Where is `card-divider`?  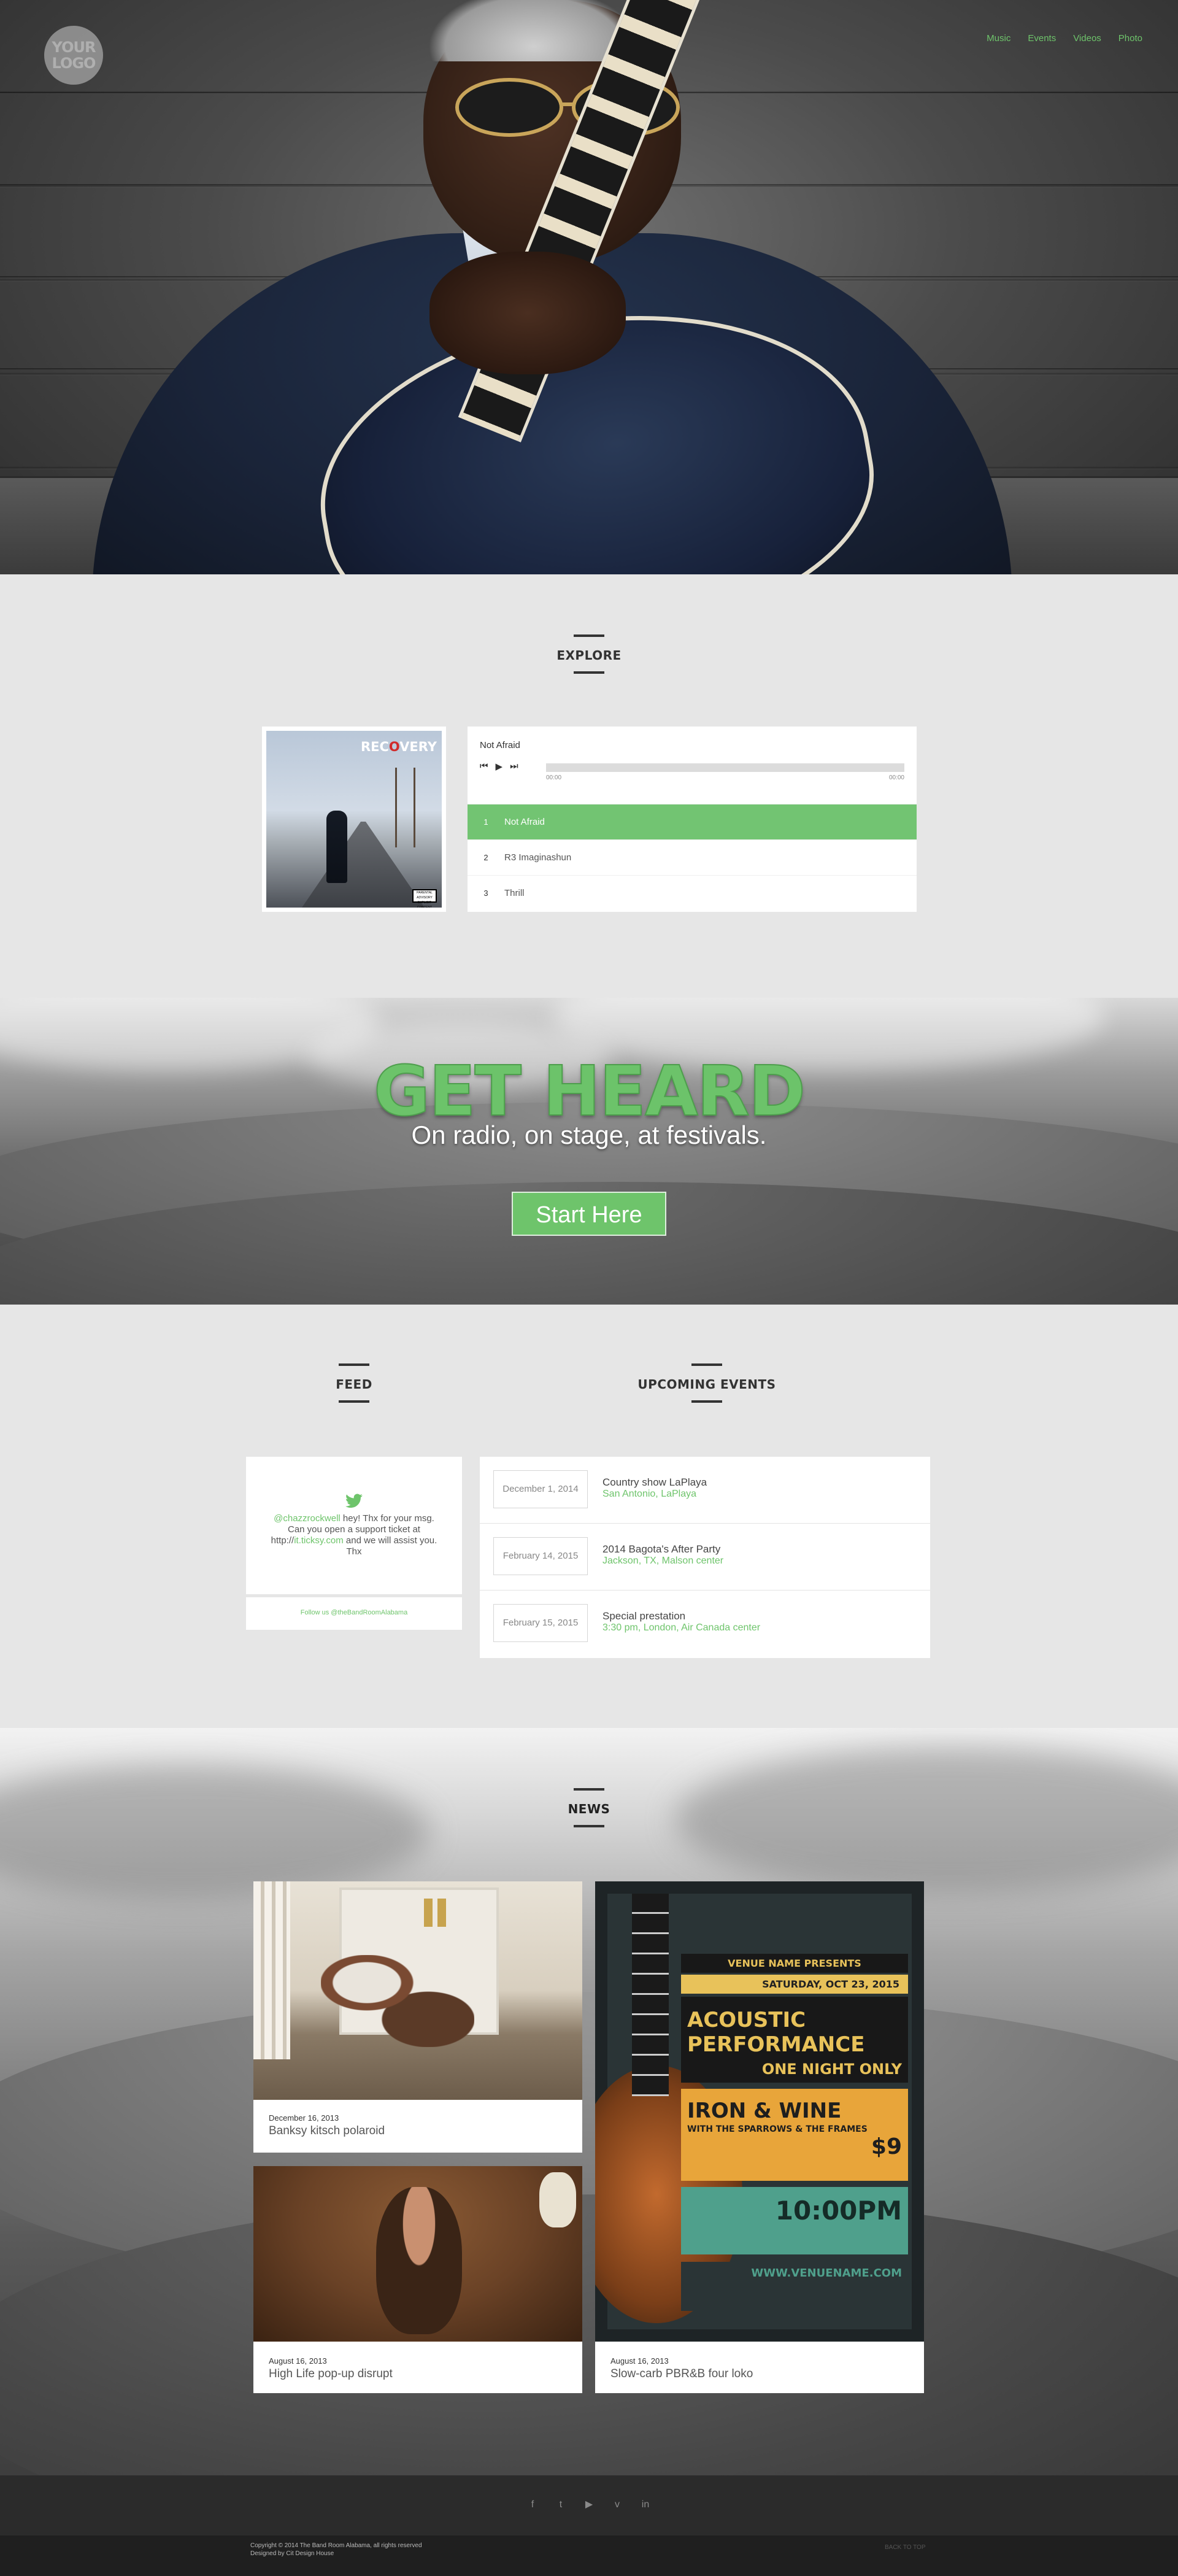
card-divider is located at coordinates (354, 1595).